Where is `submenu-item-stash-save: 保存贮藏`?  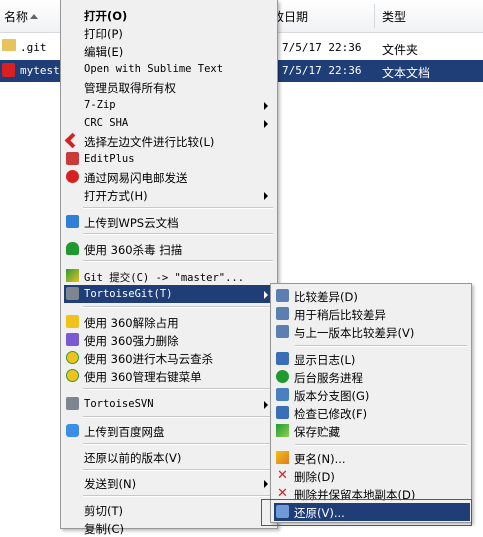 submenu-item-stash-save: 保存贮藏 is located at coordinates (372, 431).